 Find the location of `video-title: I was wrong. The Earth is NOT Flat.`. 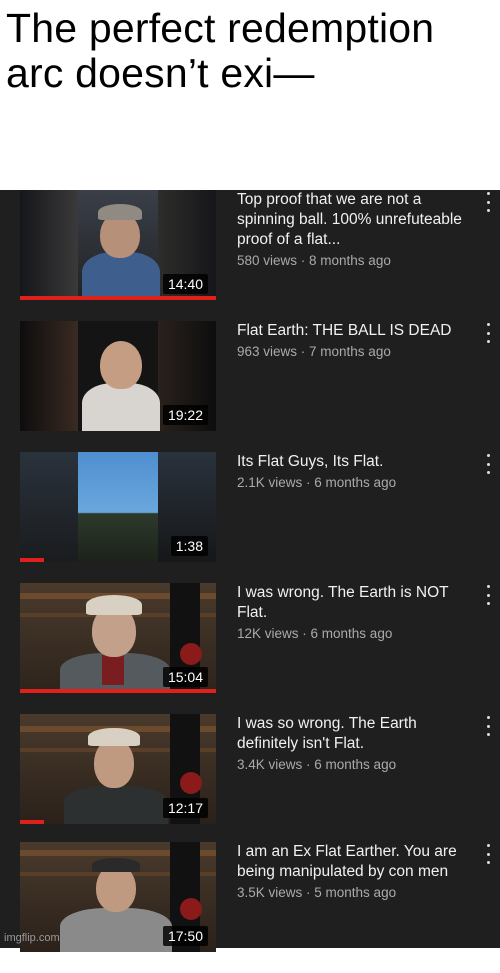

video-title: I was wrong. The Earth is NOT Flat. is located at coordinates (353, 603).